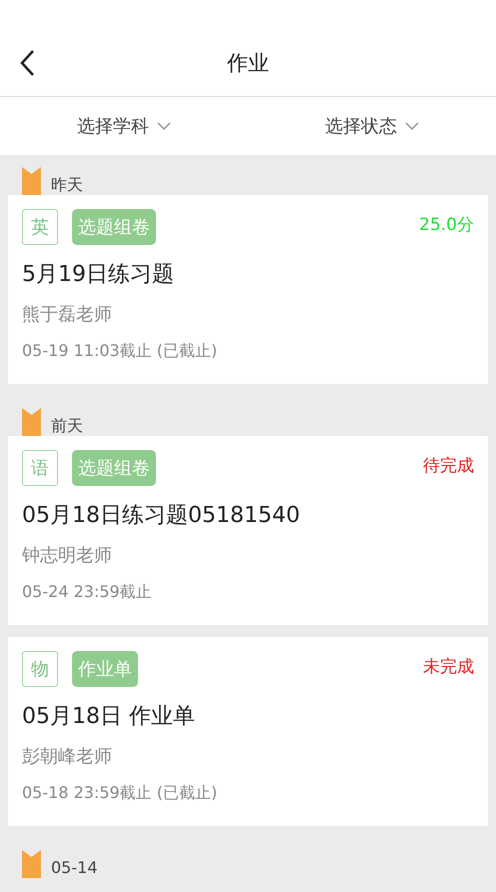  Describe the element at coordinates (40, 669) in the screenshot. I see `subject-tag: 物` at that location.